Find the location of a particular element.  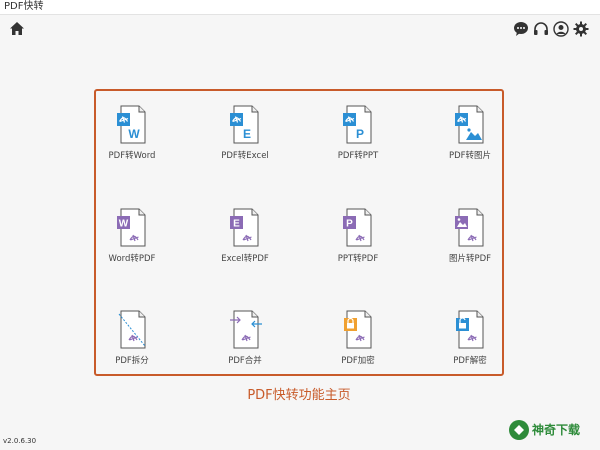

tile-10: PDF加密 is located at coordinates (358, 349).